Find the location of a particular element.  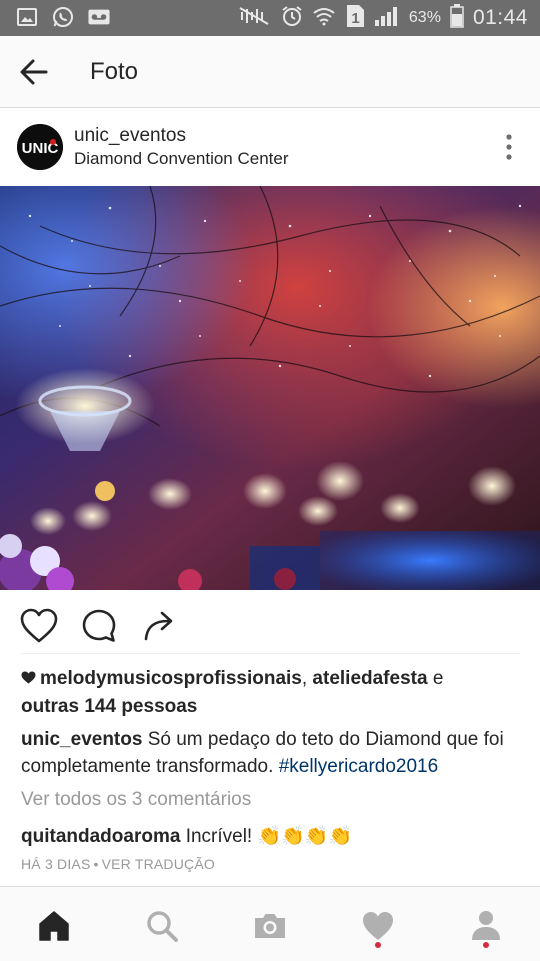

heart-icon is located at coordinates (378, 926).